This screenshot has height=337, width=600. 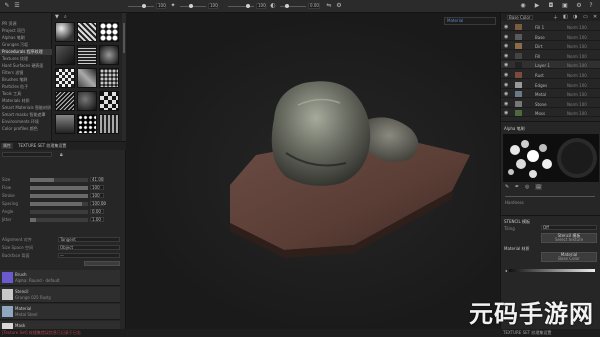 What do you see at coordinates (26, 24) in the screenshot?
I see `shelf-category-item: PR 资源` at bounding box center [26, 24].